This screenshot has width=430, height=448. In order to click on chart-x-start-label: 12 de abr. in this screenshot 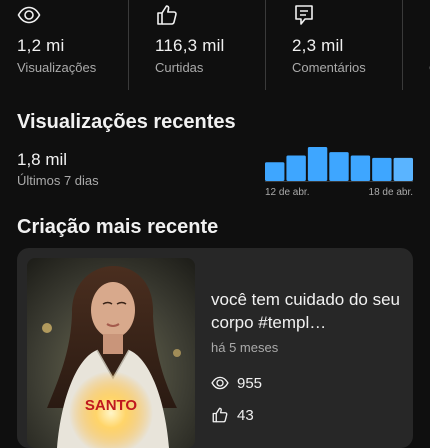, I will do `click(287, 192)`.